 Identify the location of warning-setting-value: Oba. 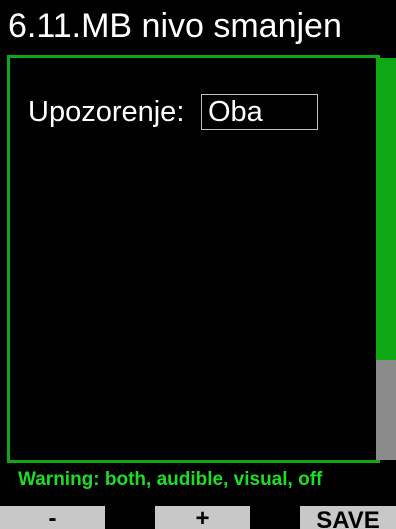
(235, 112).